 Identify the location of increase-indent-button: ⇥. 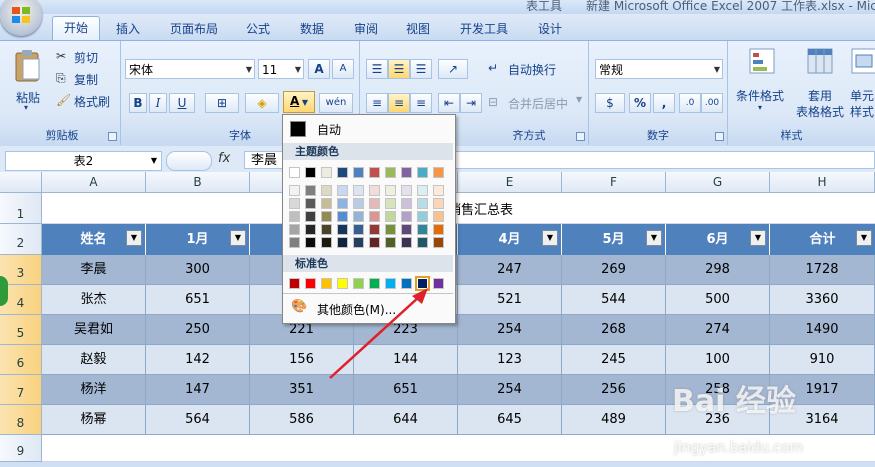
(471, 103).